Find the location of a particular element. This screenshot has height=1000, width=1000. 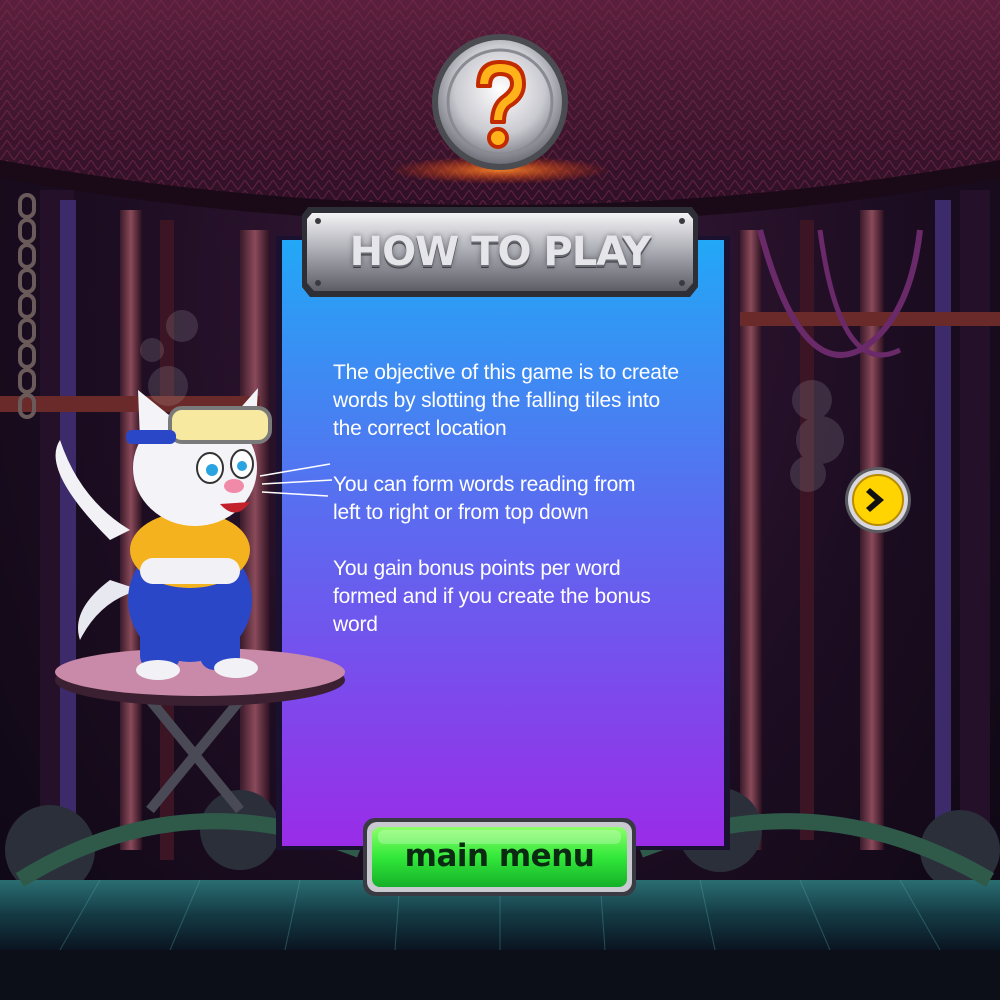

main-menu-button: main menu is located at coordinates (499, 857).